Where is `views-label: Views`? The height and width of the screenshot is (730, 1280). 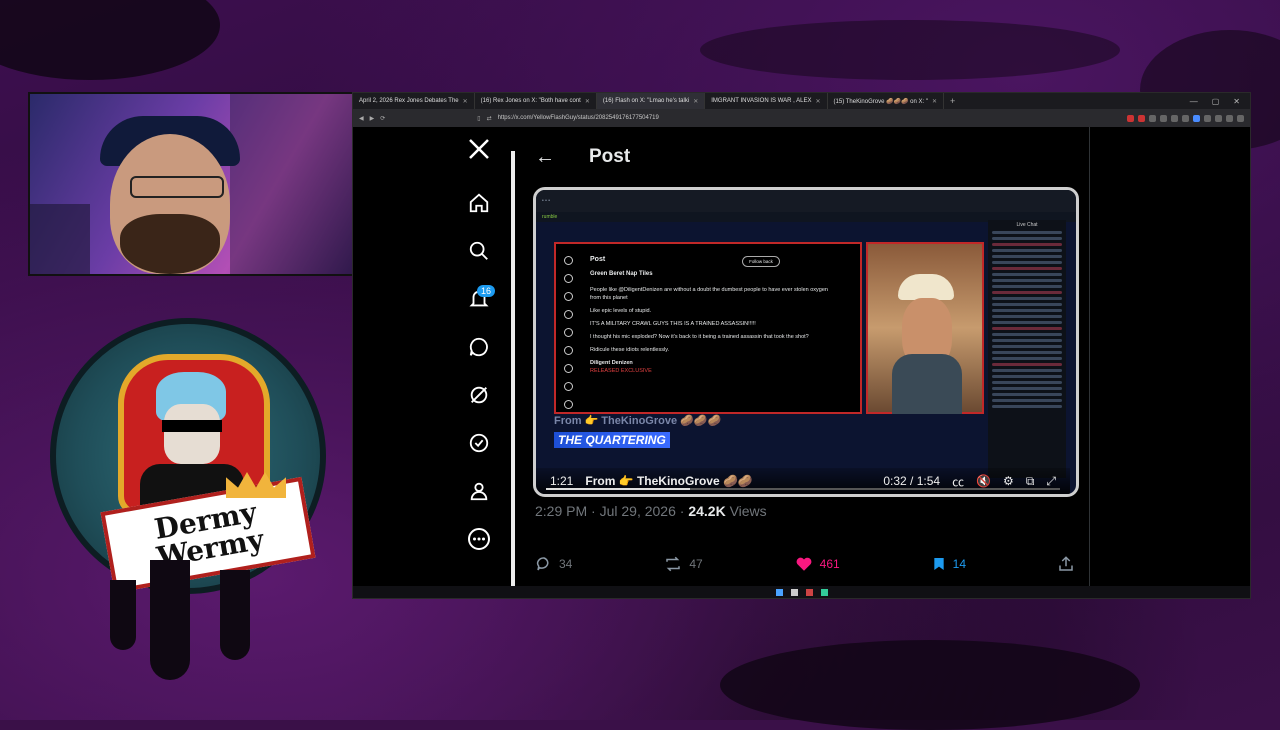
views-label: Views is located at coordinates (748, 511).